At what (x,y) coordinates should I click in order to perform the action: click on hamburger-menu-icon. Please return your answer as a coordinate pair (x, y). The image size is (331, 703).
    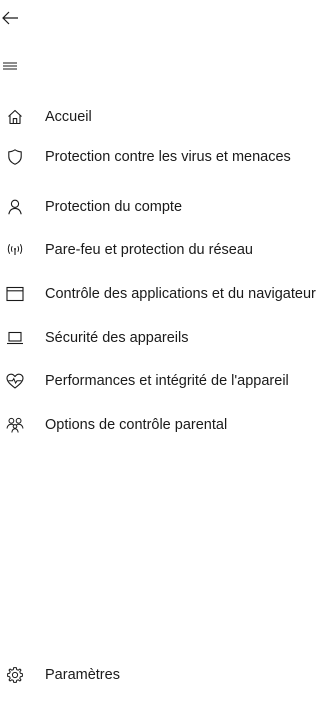
    Looking at the image, I should click on (10, 66).